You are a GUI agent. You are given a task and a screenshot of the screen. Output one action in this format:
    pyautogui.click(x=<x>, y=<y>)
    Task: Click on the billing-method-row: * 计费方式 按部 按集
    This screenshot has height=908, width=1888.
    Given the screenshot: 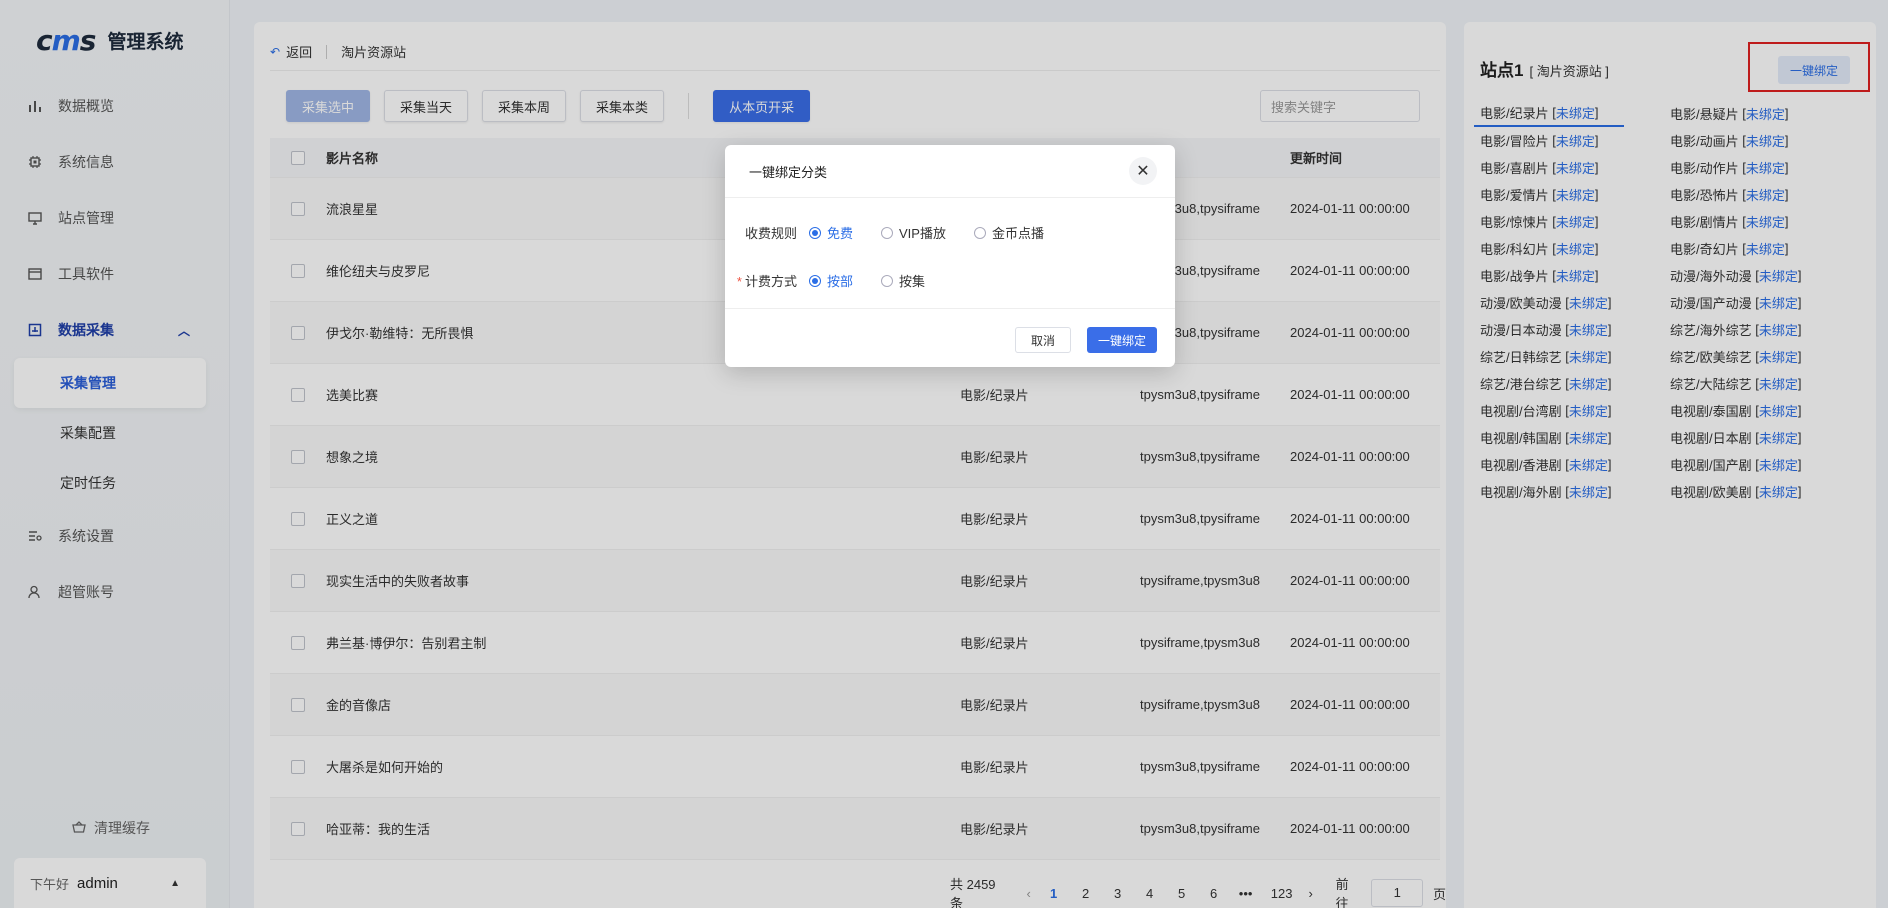 What is the action you would take?
    pyautogui.click(x=839, y=280)
    